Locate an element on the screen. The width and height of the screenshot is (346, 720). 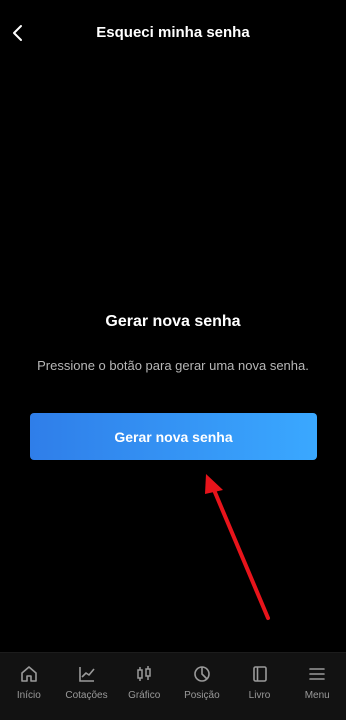
candlestick-icon is located at coordinates (144, 673).